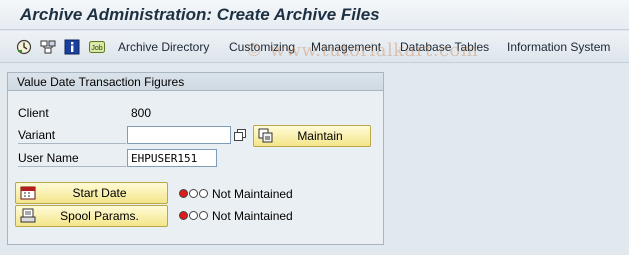 This screenshot has width=629, height=255. I want to click on client-value: 800, so click(141, 113).